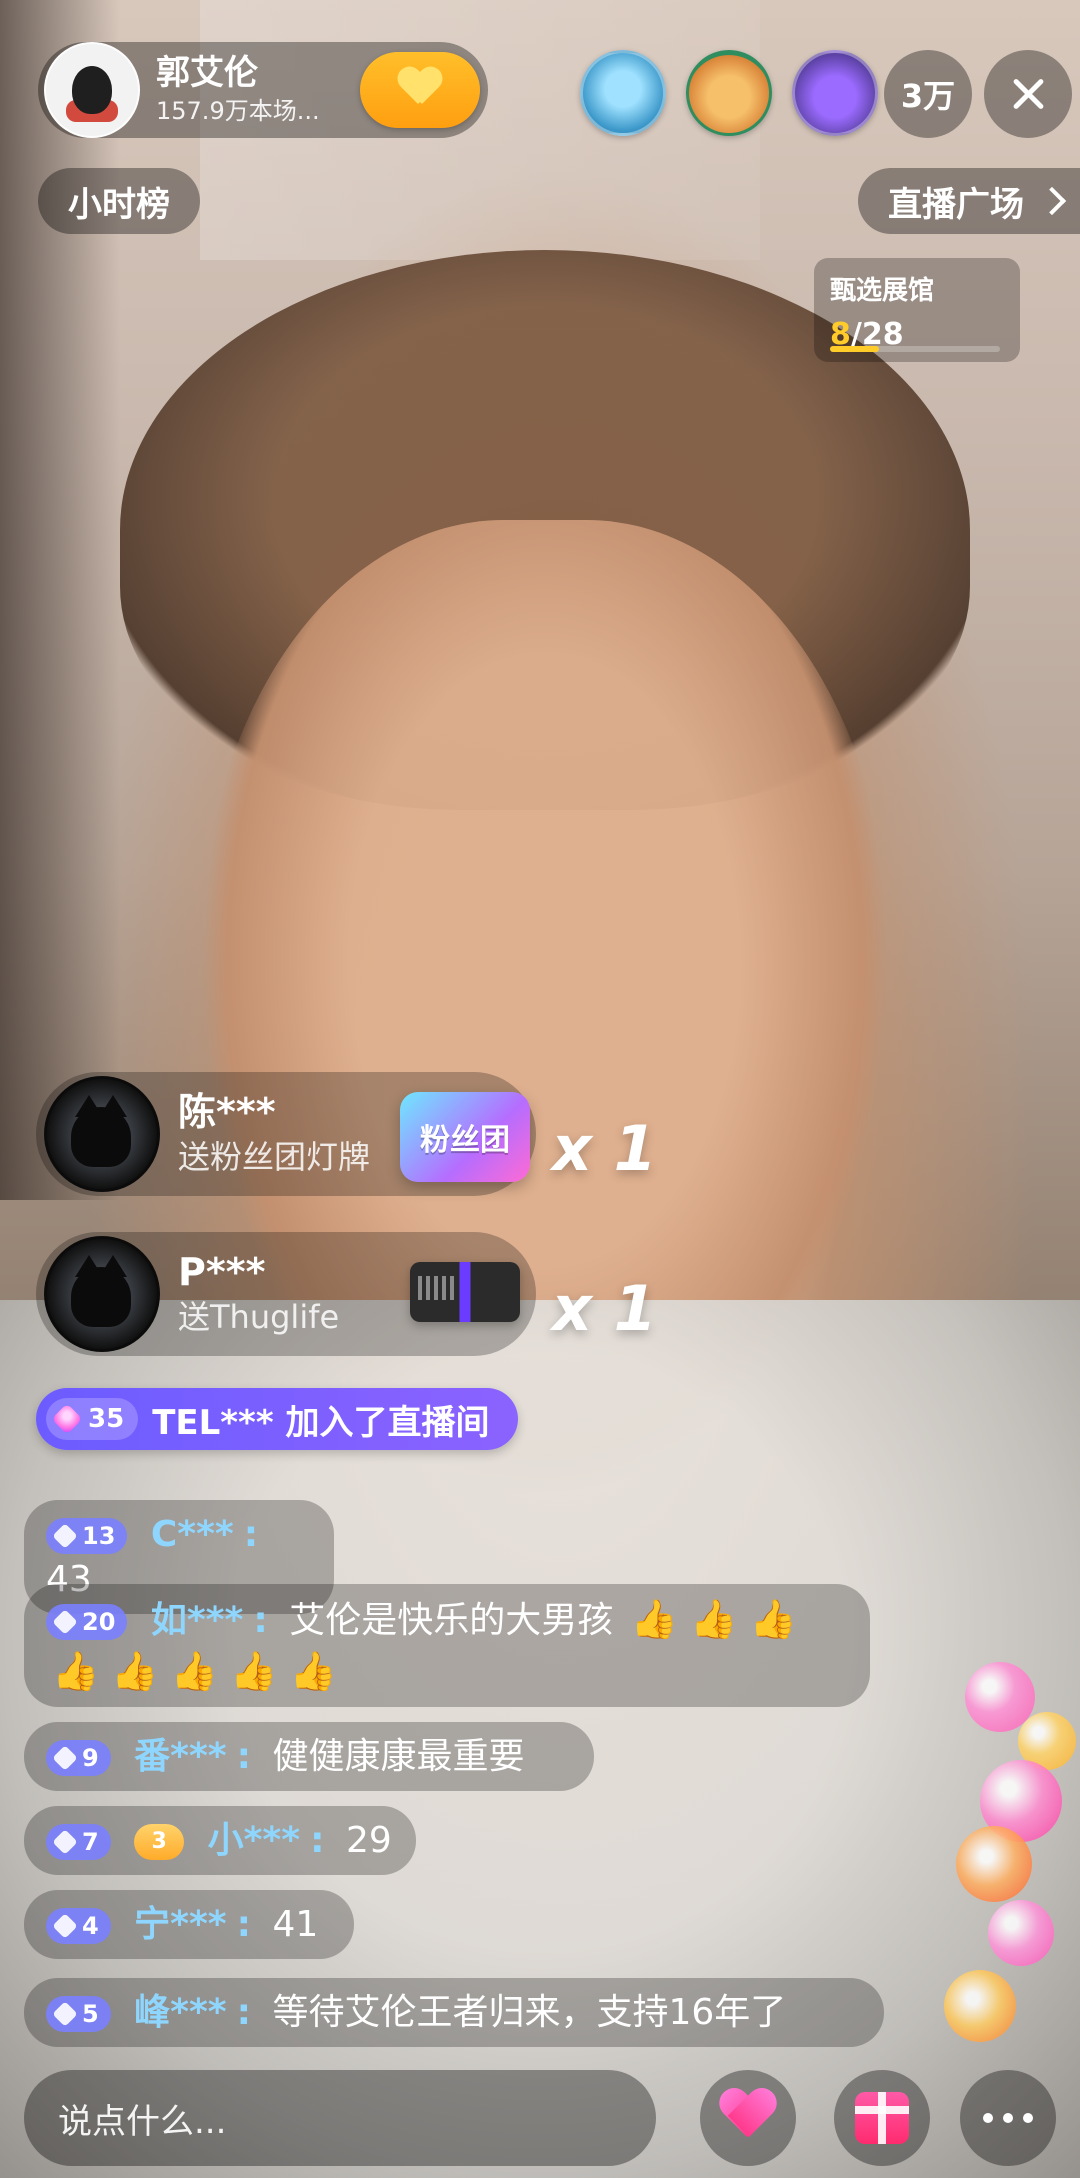 The height and width of the screenshot is (2178, 1080). I want to click on sunglasses-icon, so click(465, 1292).